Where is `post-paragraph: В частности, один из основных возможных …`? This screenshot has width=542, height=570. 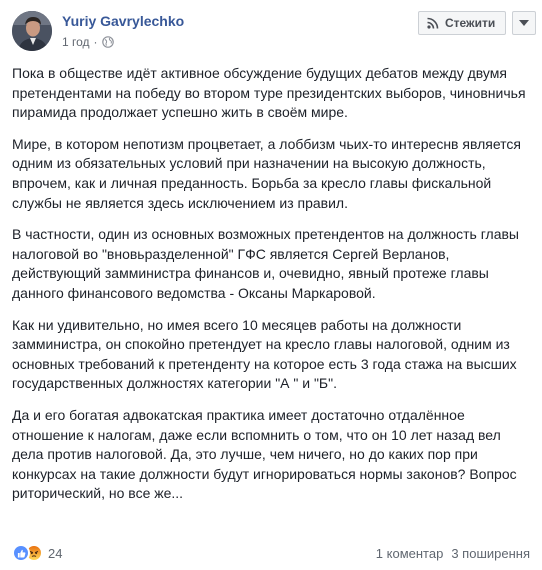 post-paragraph: В частности, один из основных возможных … is located at coordinates (265, 263).